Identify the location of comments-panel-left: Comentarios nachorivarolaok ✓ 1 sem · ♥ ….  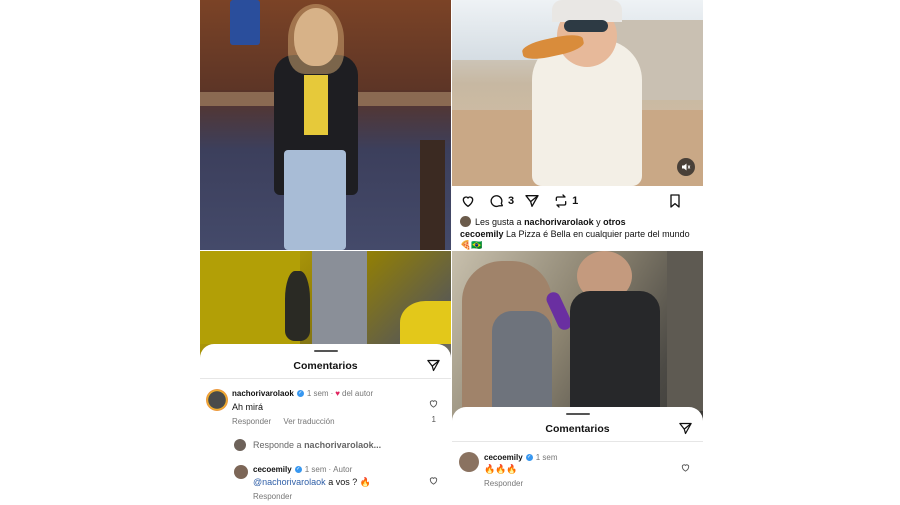
(325, 378).